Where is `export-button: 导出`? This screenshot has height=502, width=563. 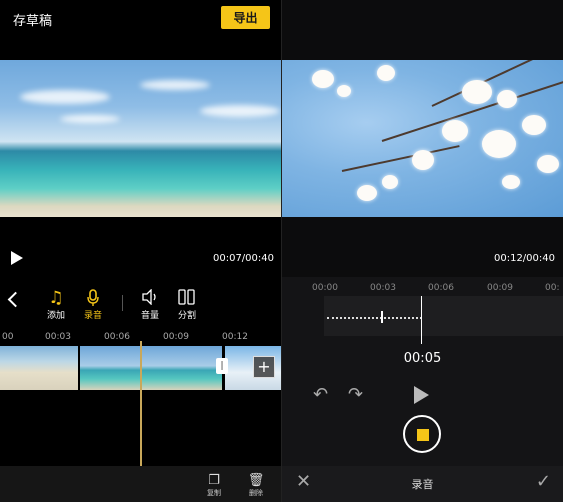 export-button: 导出 is located at coordinates (245, 17).